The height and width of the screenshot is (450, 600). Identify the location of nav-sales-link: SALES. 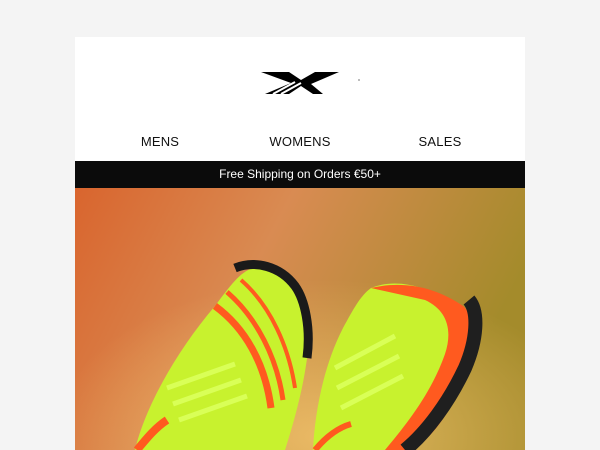
(440, 142).